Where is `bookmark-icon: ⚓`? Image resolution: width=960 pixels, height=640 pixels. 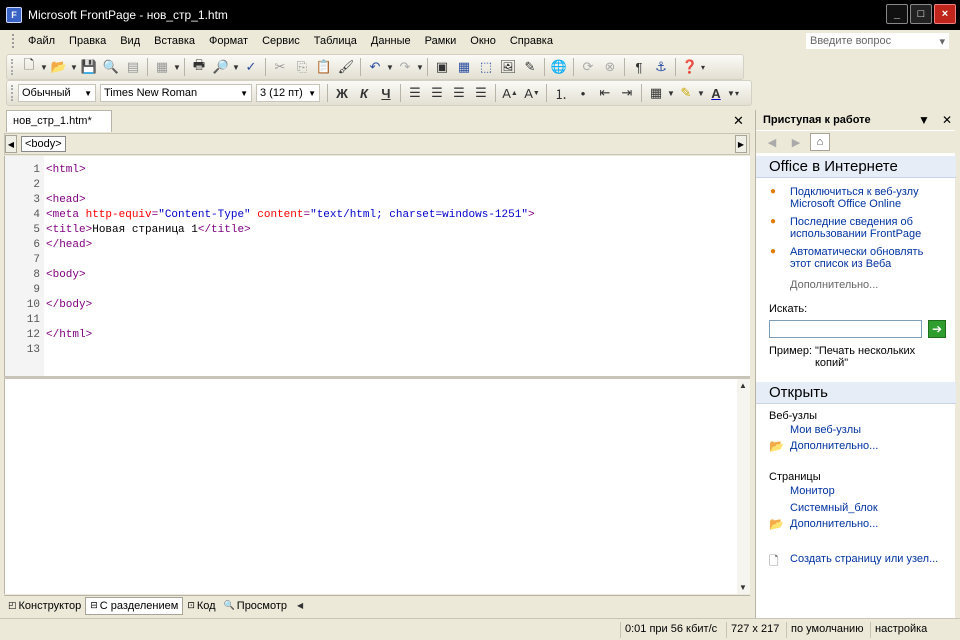
bookmark-icon: ⚓ is located at coordinates (661, 67).